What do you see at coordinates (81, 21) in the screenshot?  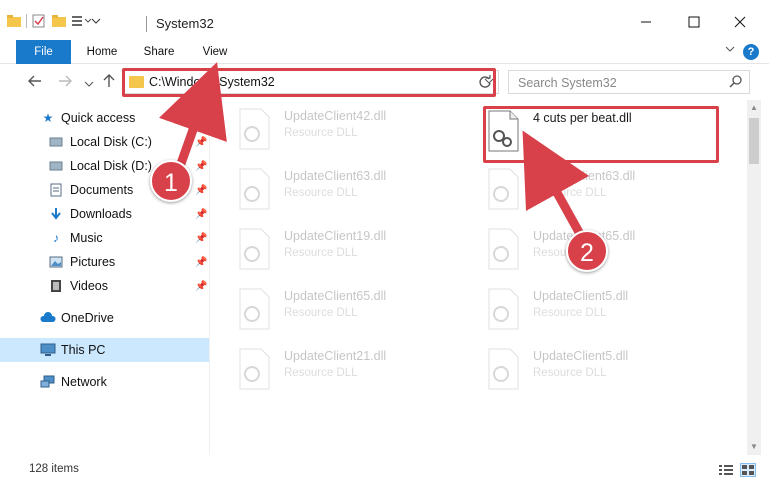 I see `customize-qat-icon` at bounding box center [81, 21].